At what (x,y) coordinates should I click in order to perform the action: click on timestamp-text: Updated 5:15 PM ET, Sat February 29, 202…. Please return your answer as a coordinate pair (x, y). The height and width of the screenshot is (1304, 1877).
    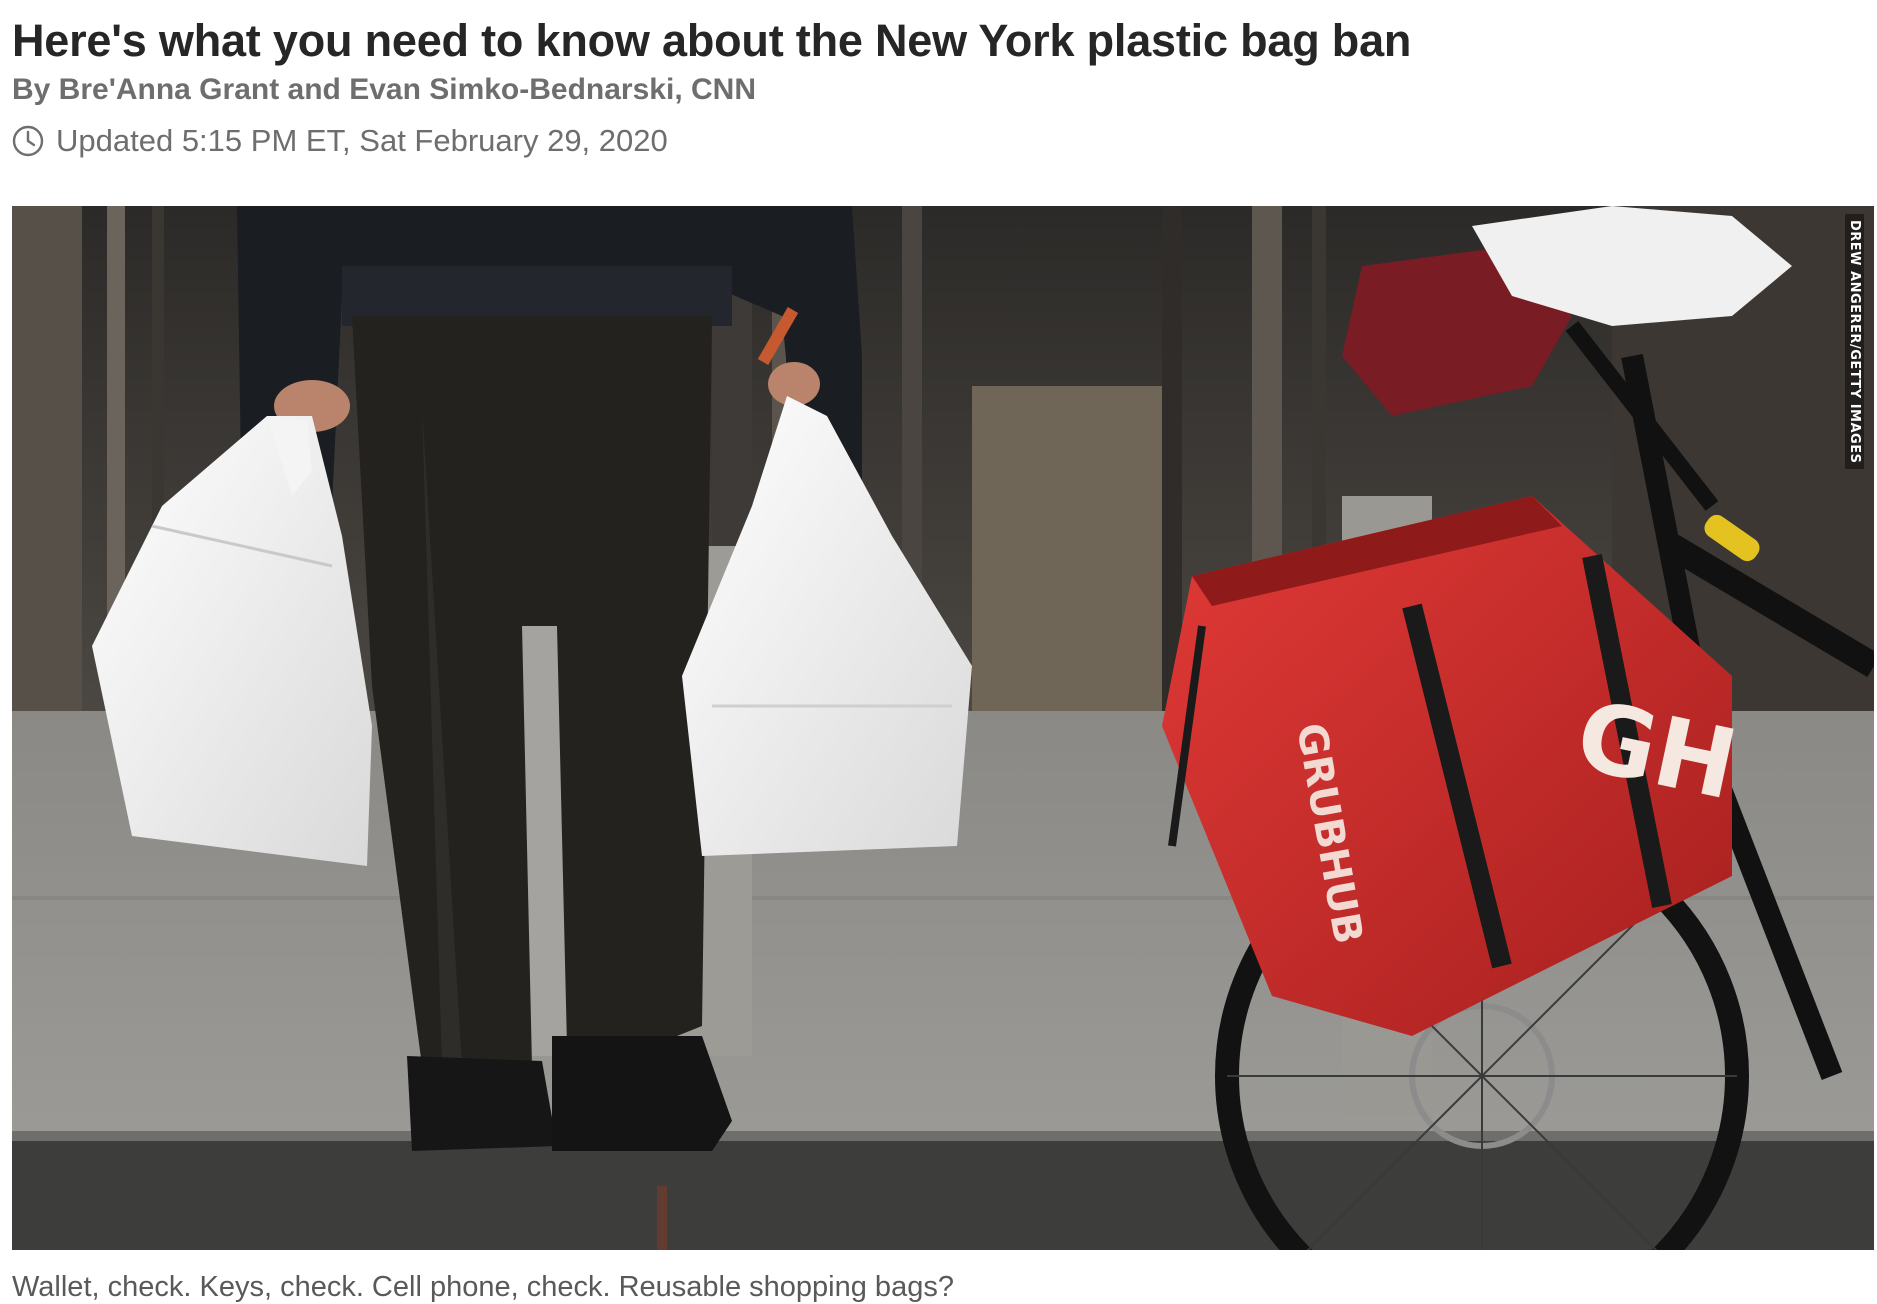
    Looking at the image, I should click on (362, 140).